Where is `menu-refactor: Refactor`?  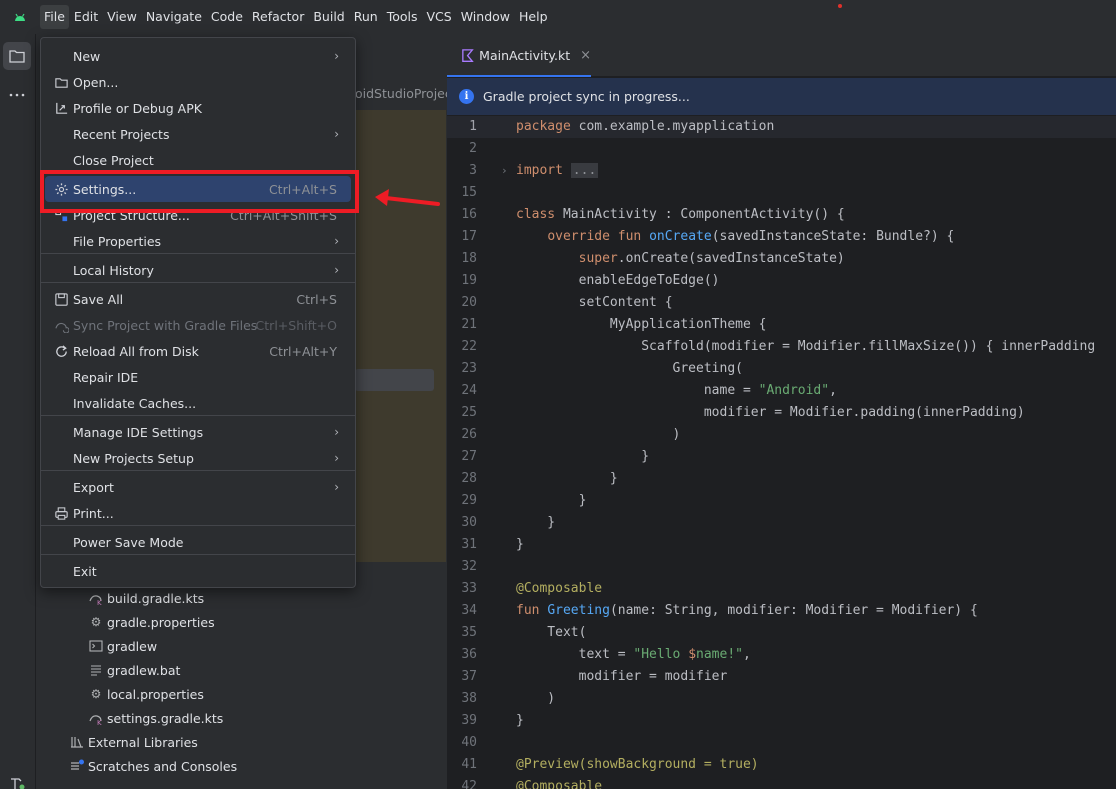 menu-refactor: Refactor is located at coordinates (278, 17).